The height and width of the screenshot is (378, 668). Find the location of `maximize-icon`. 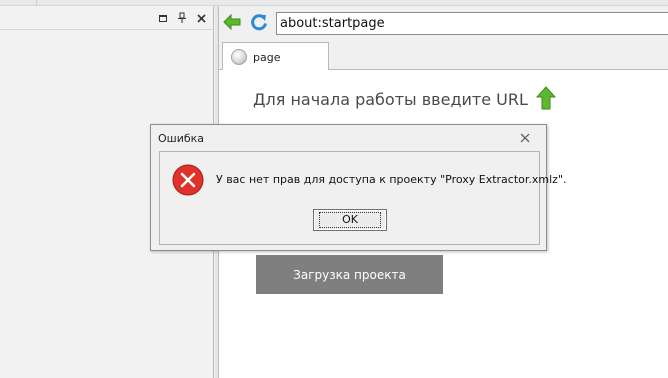

maximize-icon is located at coordinates (163, 18).